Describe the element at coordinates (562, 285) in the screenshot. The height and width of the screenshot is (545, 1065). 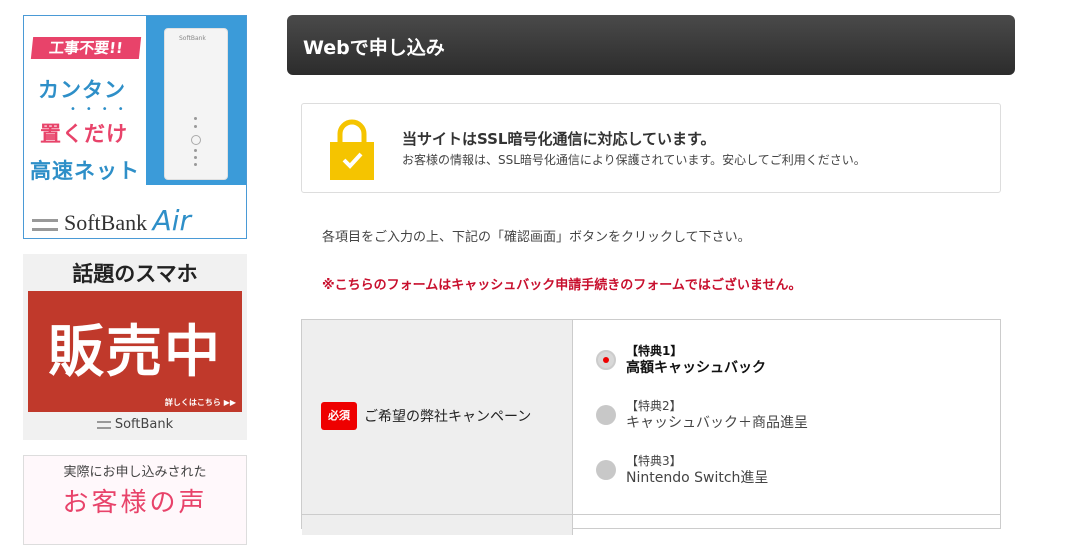
I see `form-warning: ※こちらのフォームはキャッシュバック申請手続きのフォームではございません。` at that location.